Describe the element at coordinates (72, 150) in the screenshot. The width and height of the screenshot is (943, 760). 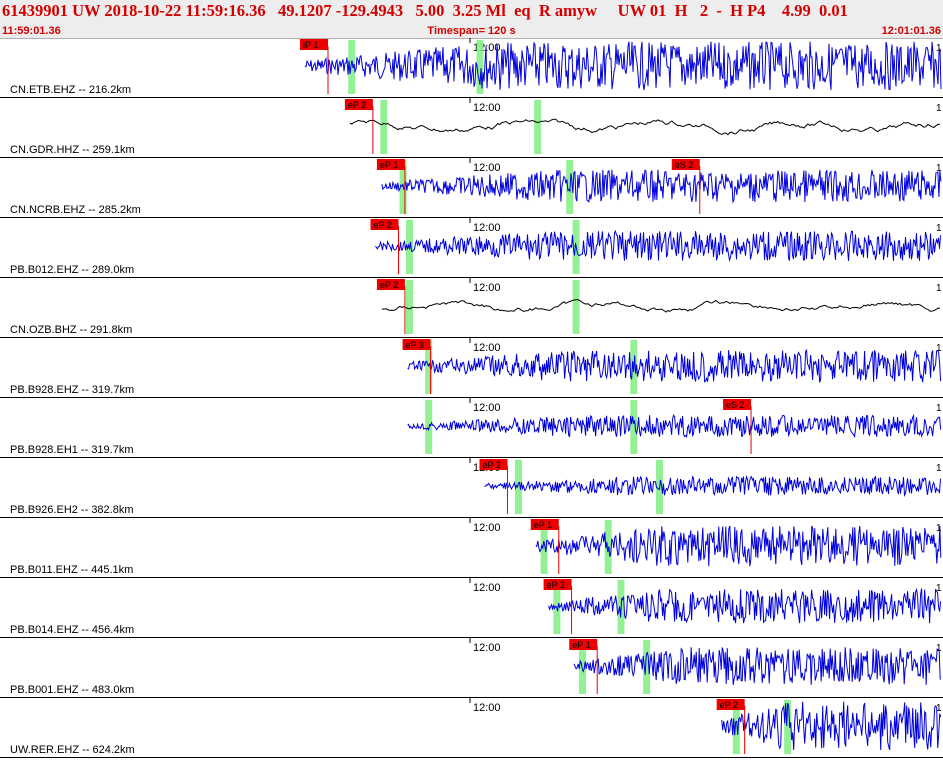
I see `station-label: CN.GDR.HHZ -- 259.1km` at that location.